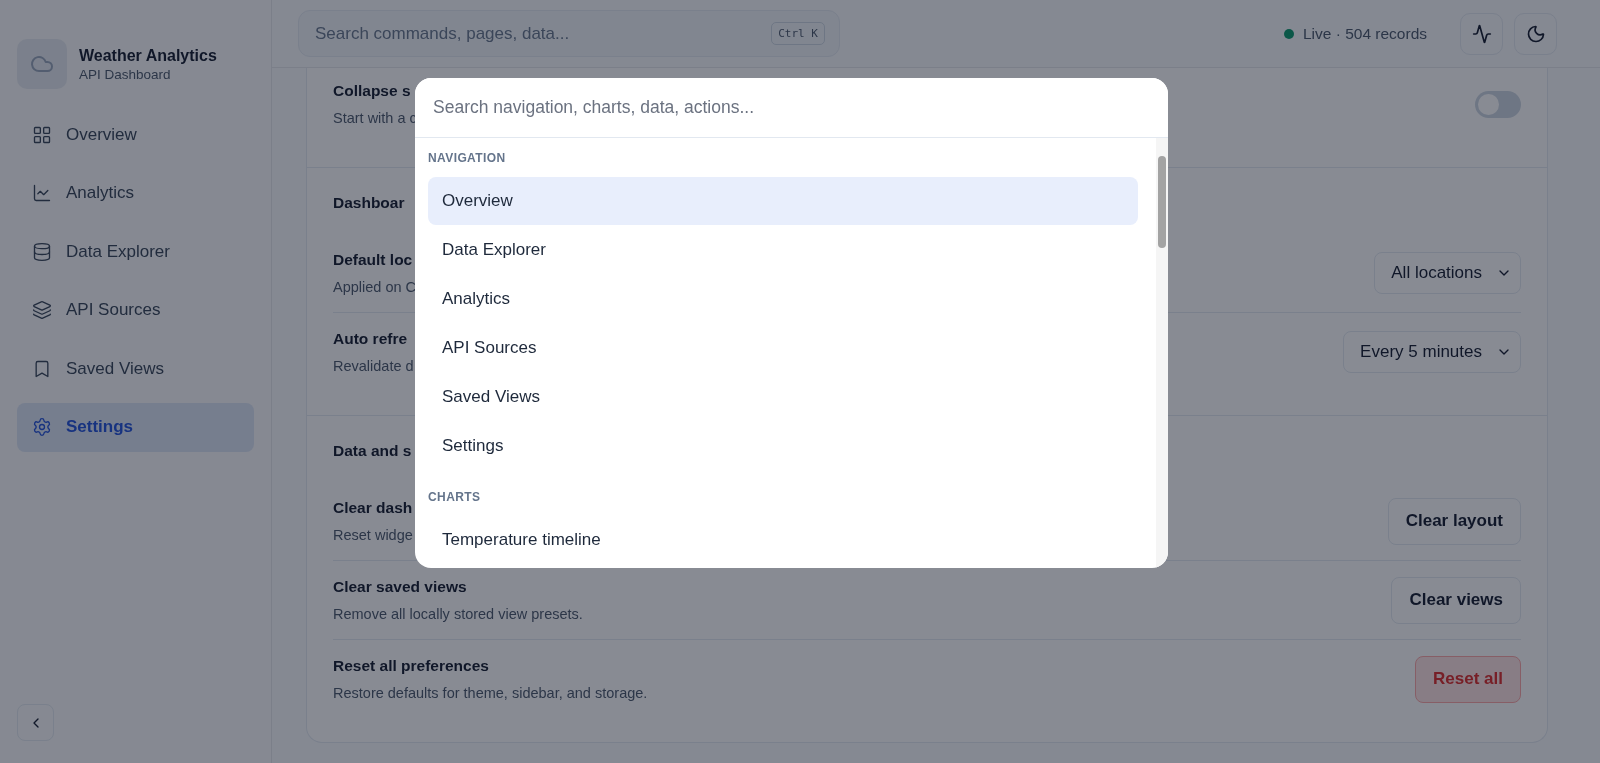 The height and width of the screenshot is (763, 1600). I want to click on grid-icon, so click(42, 134).